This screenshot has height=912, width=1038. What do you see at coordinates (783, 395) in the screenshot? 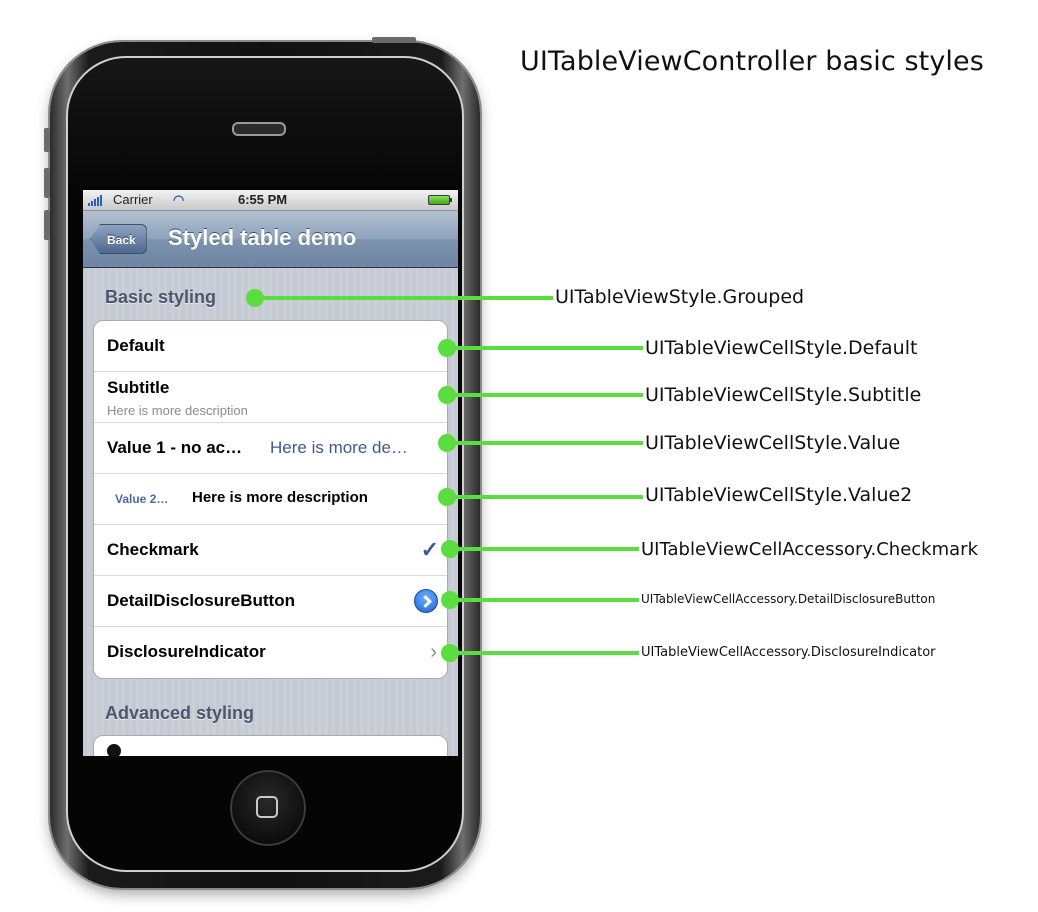
I see `callout-label-subtitle: UITableViewCellStyle.Subtitle` at bounding box center [783, 395].